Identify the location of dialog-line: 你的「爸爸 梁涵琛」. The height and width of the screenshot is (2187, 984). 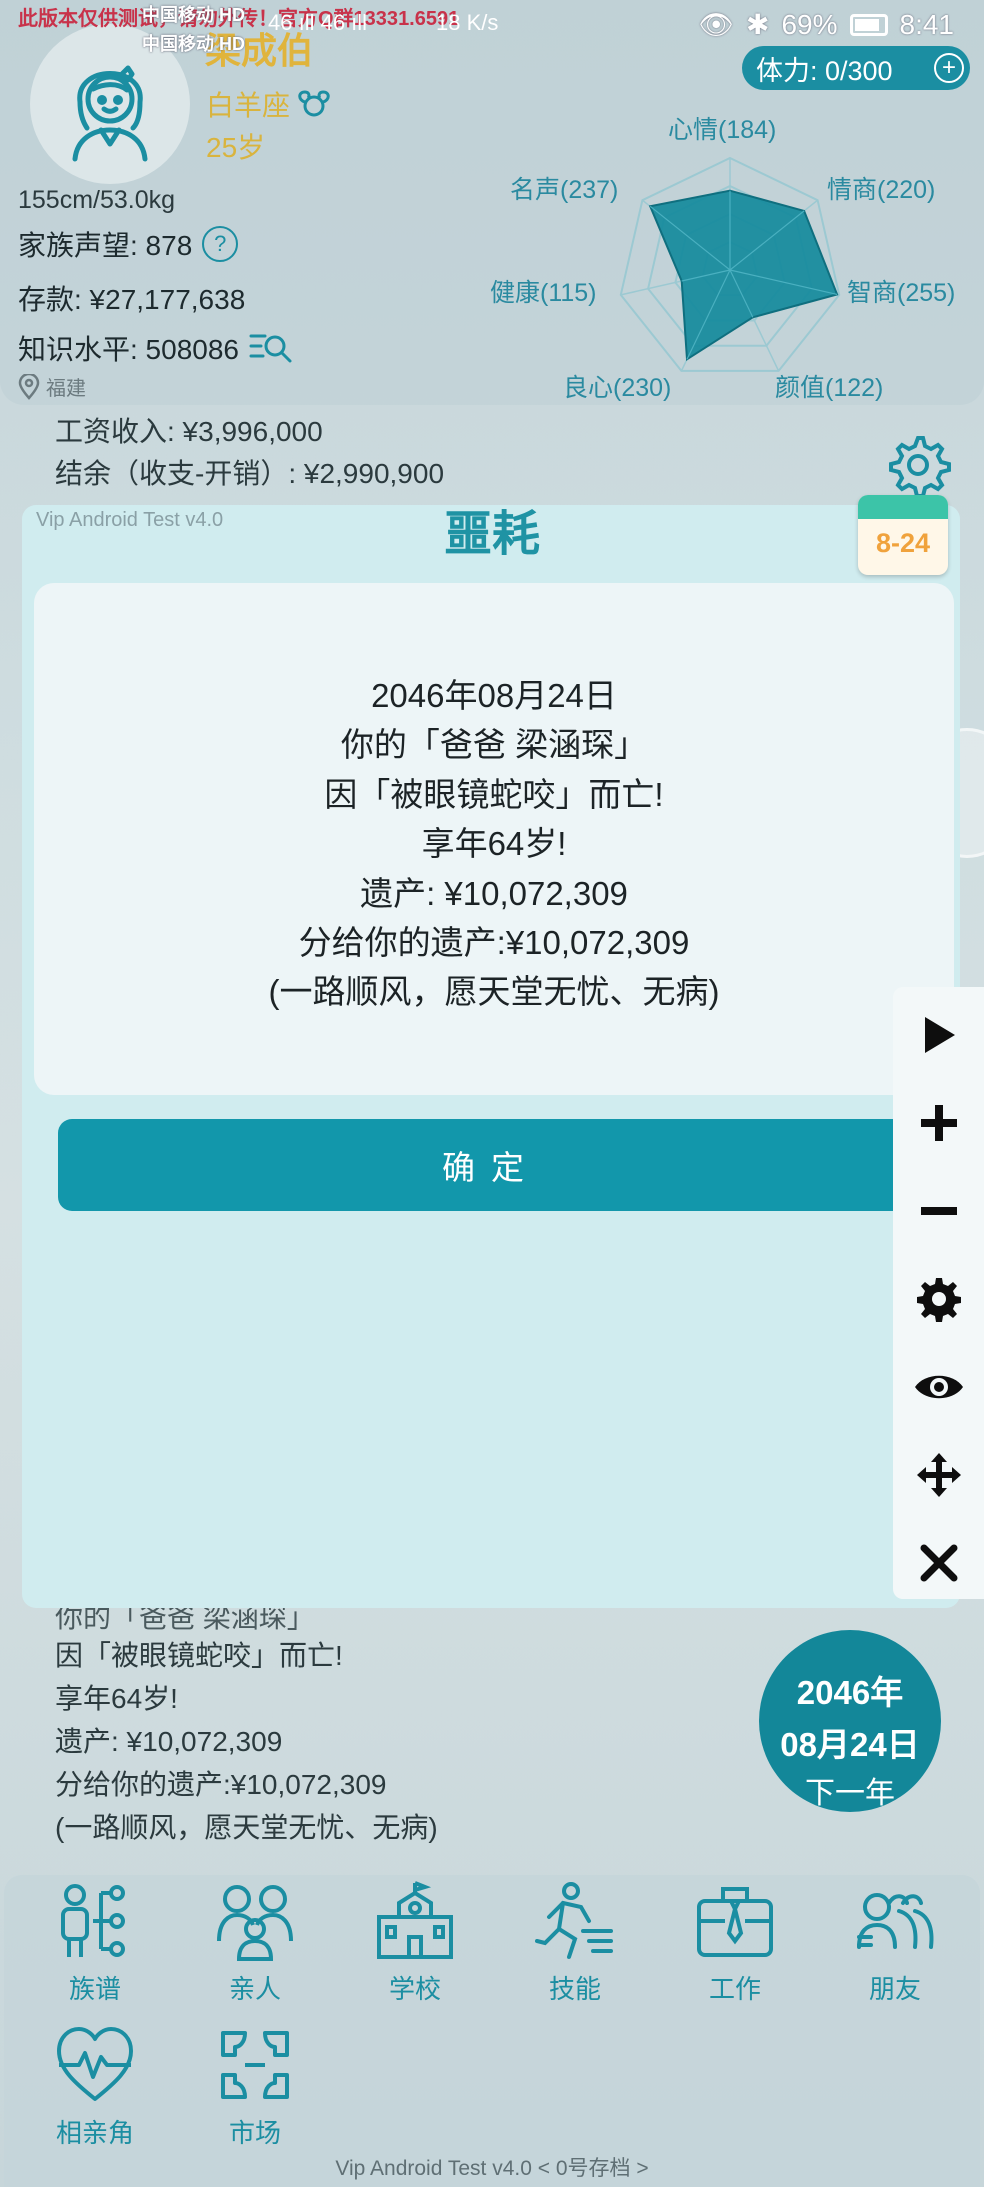
(494, 745).